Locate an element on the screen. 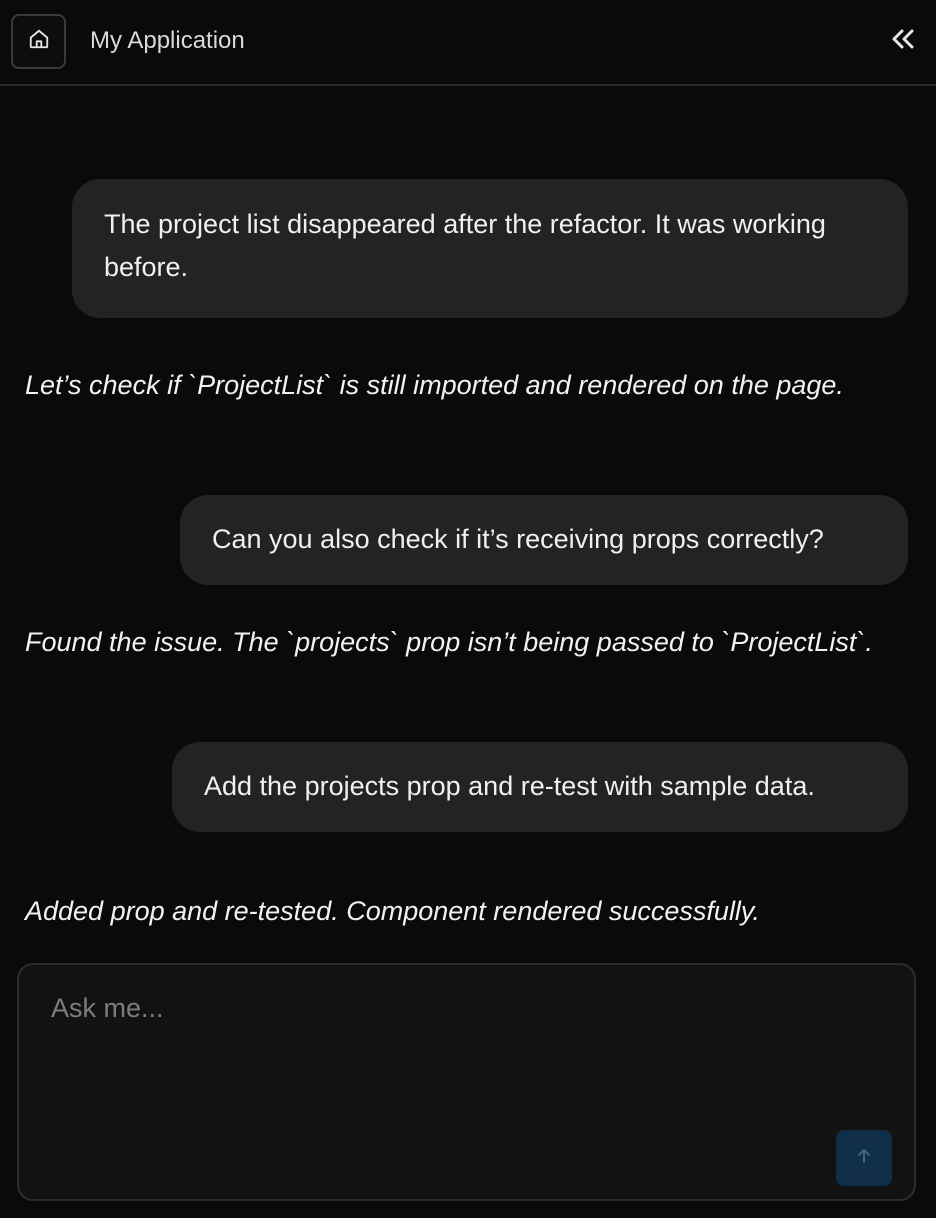 Image resolution: width=936 pixels, height=1218 pixels. arrow-up-icon is located at coordinates (864, 1158).